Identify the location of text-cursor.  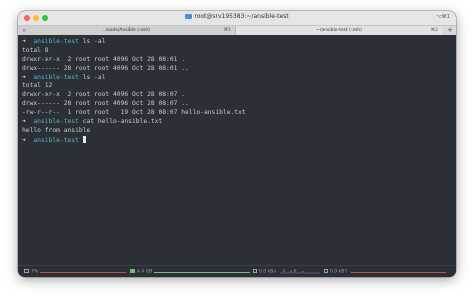
(84, 139).